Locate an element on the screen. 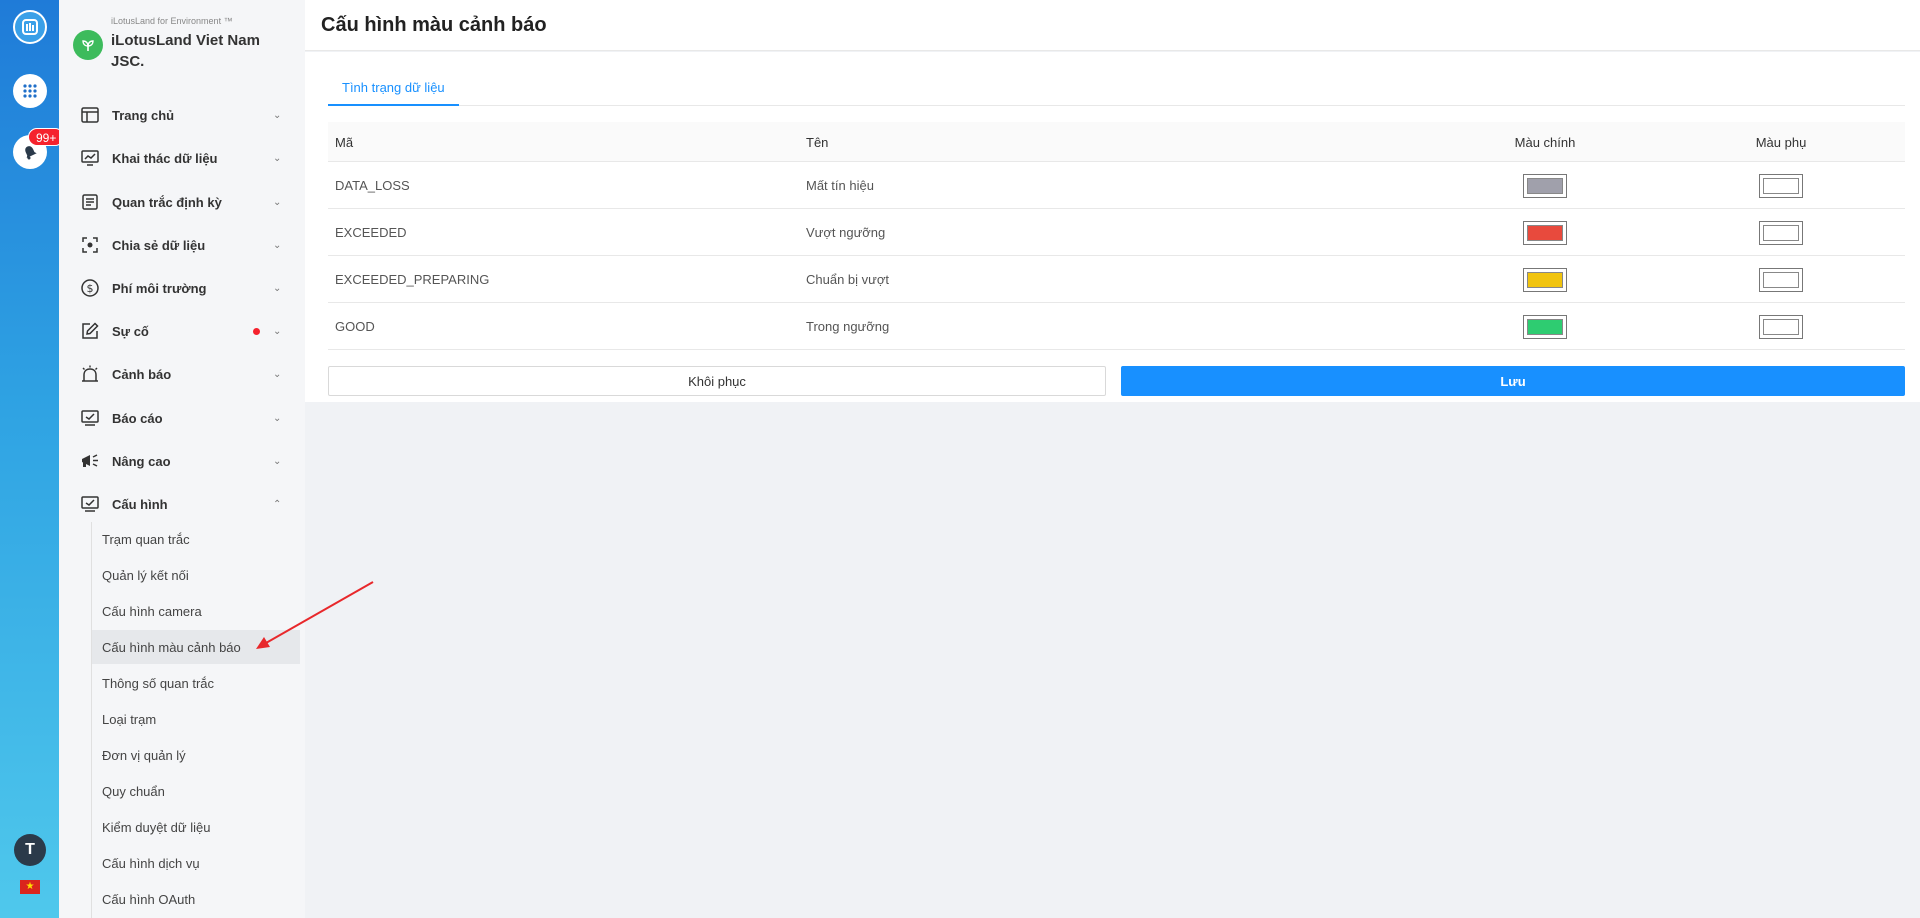 The height and width of the screenshot is (918, 1920). dollar-circle-icon: $ is located at coordinates (90, 288).